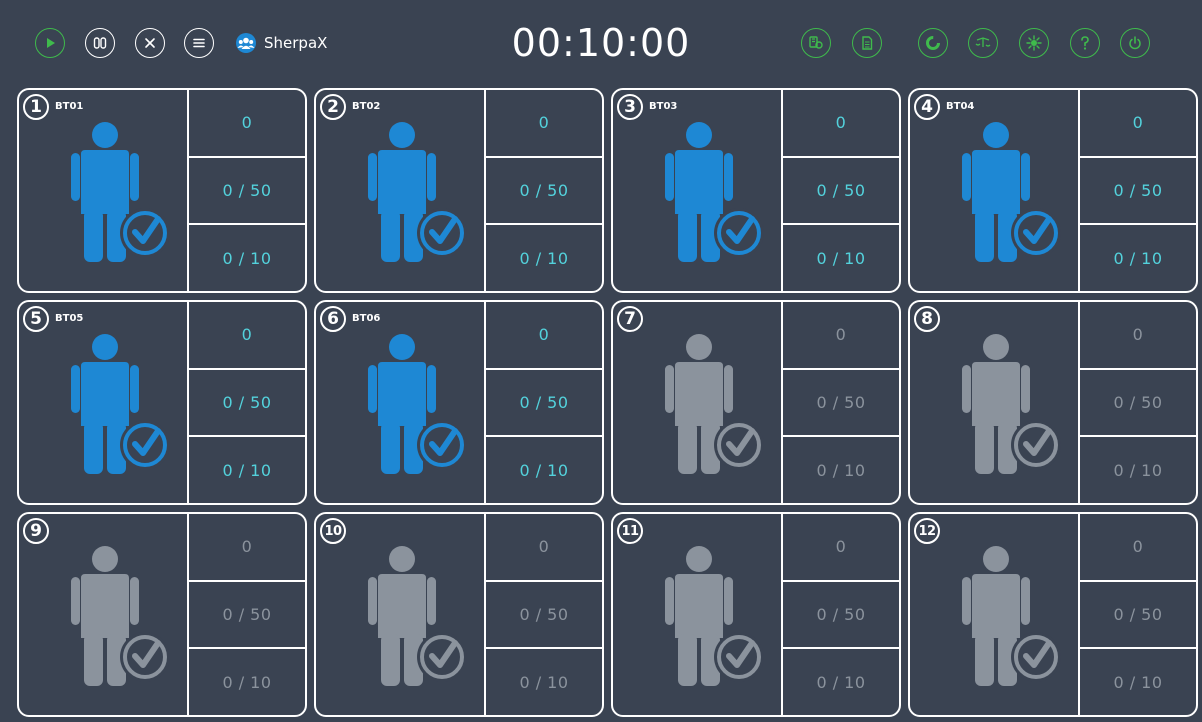 The height and width of the screenshot is (722, 1202). I want to click on device-id-label: BT03, so click(663, 106).